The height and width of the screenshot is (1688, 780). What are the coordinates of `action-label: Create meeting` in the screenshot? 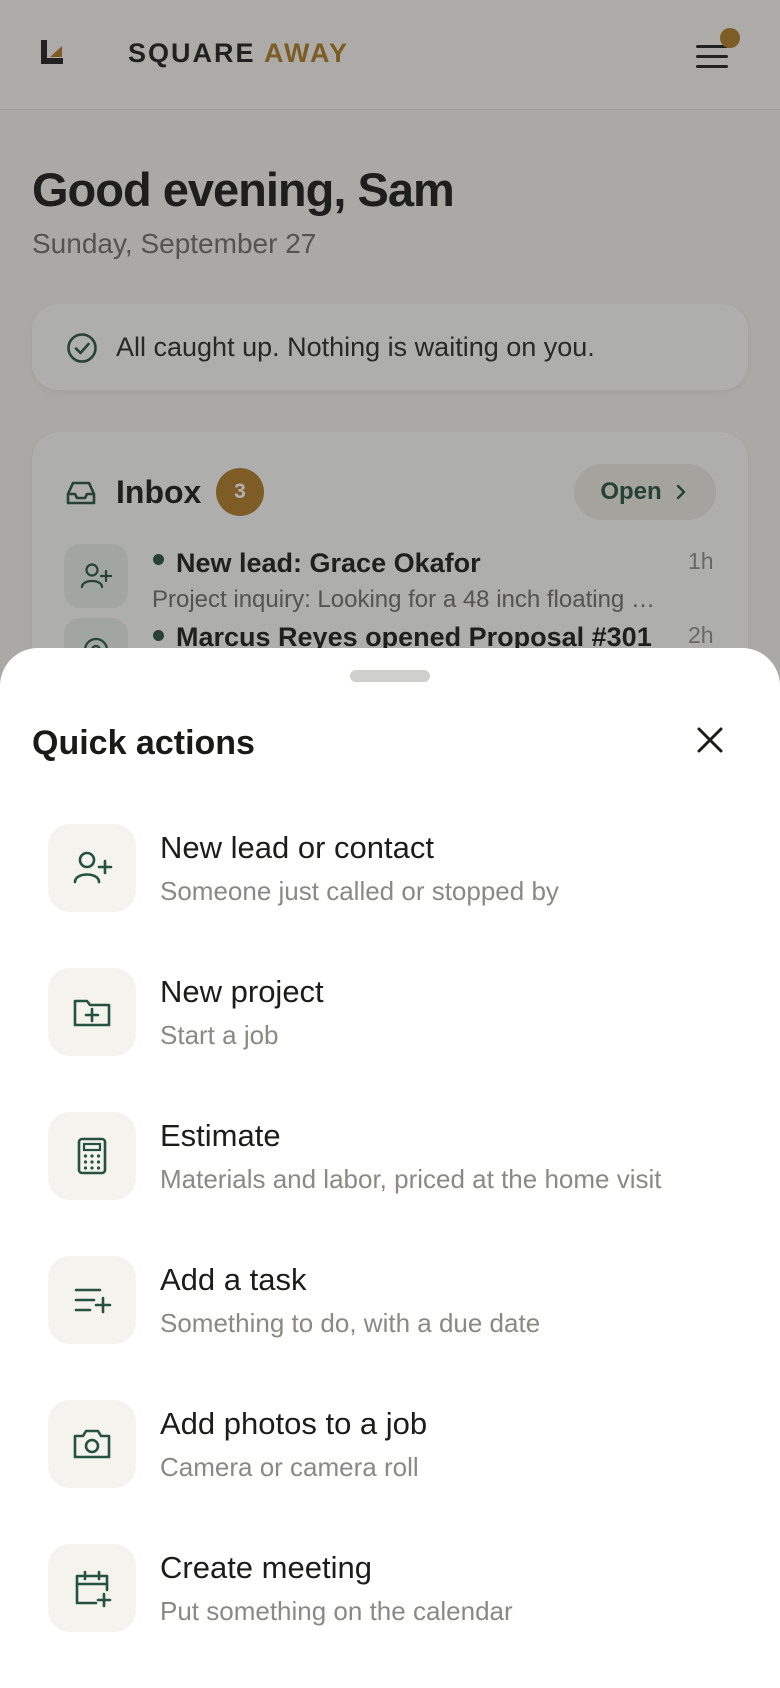 It's located at (266, 1567).